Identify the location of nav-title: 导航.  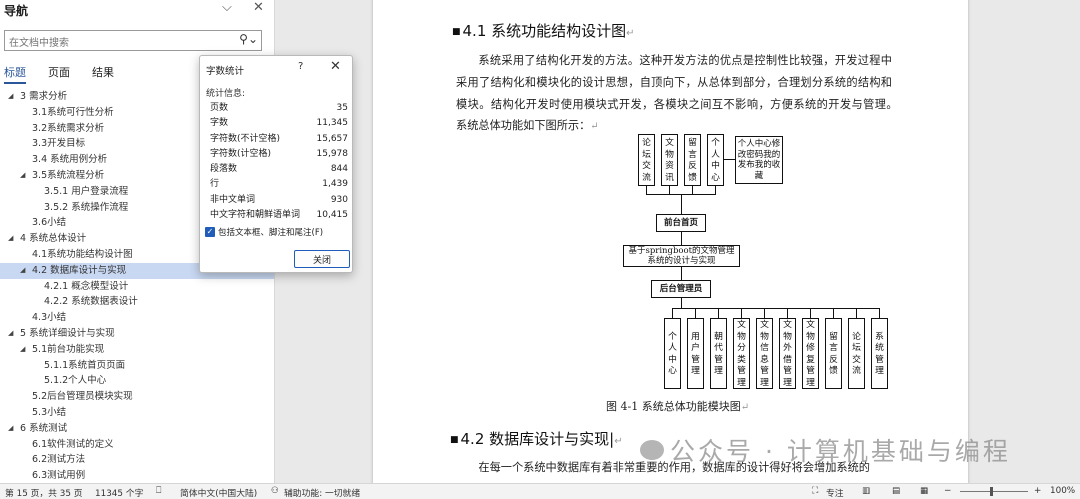
(16, 11).